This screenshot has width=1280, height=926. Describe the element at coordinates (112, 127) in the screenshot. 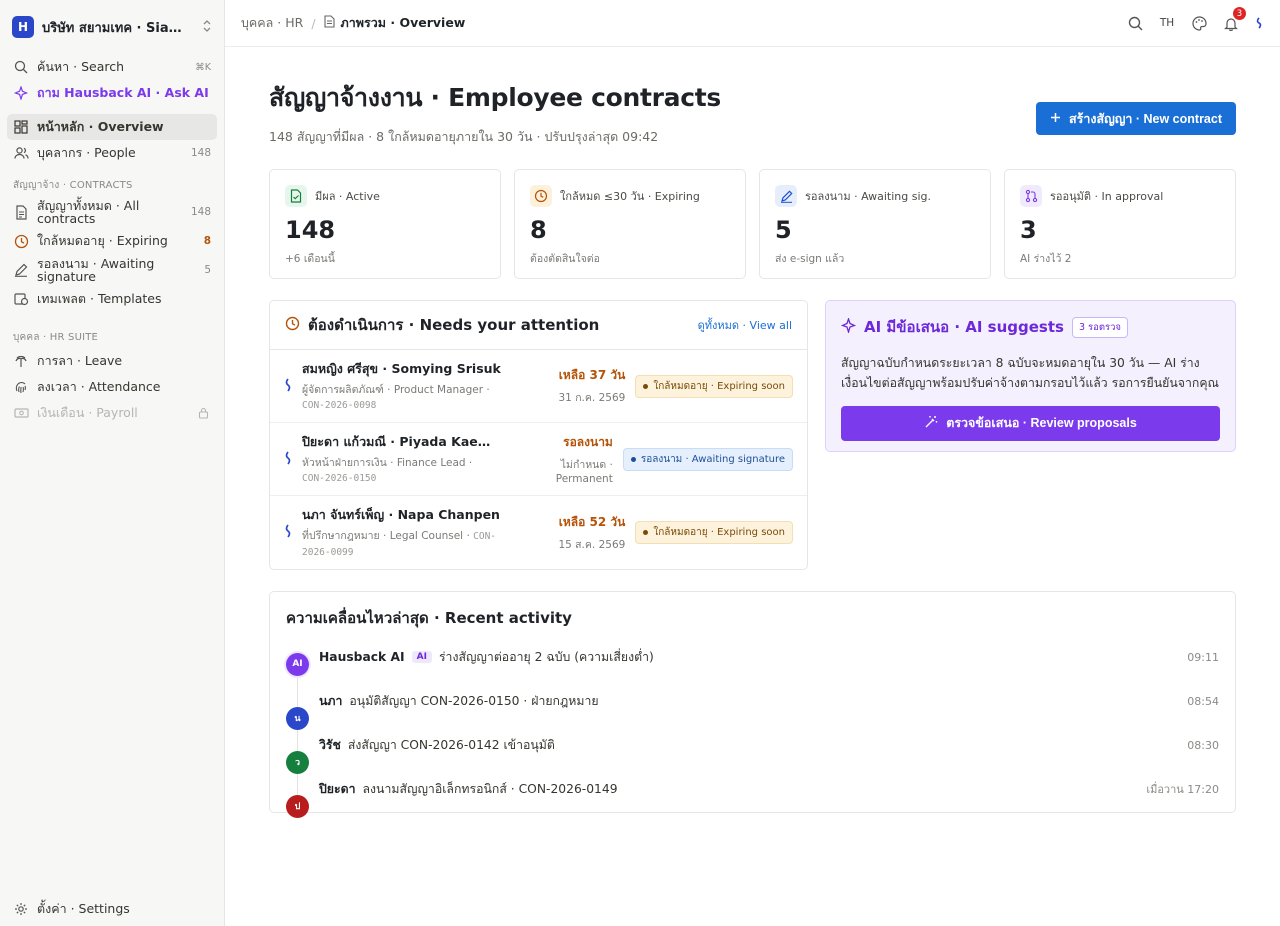

I see `sidebar-item-overview: หน้าหลัก · Overview` at that location.